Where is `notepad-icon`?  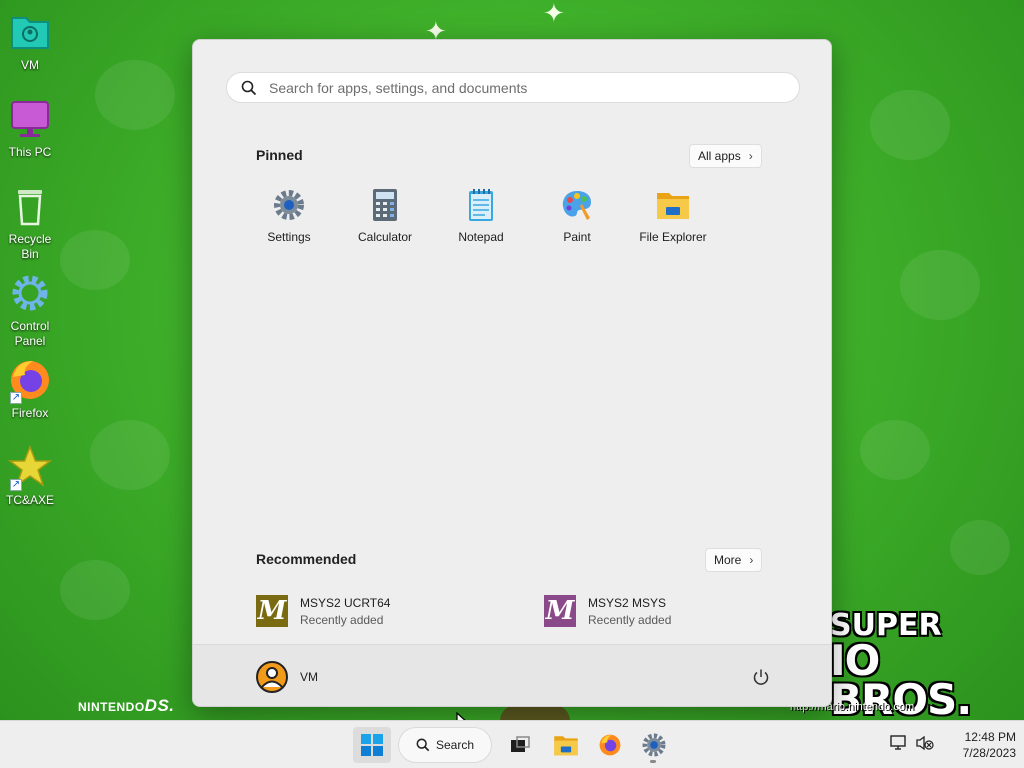
notepad-icon is located at coordinates (481, 205).